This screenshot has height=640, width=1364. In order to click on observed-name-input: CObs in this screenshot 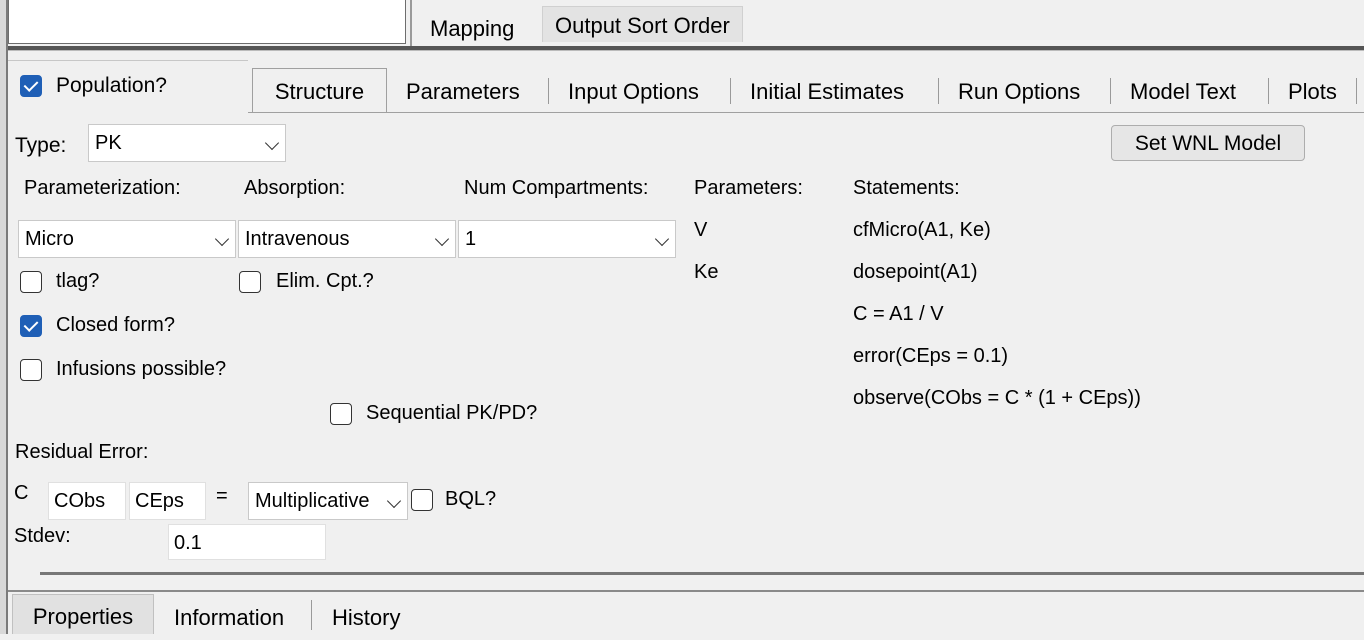, I will do `click(87, 501)`.